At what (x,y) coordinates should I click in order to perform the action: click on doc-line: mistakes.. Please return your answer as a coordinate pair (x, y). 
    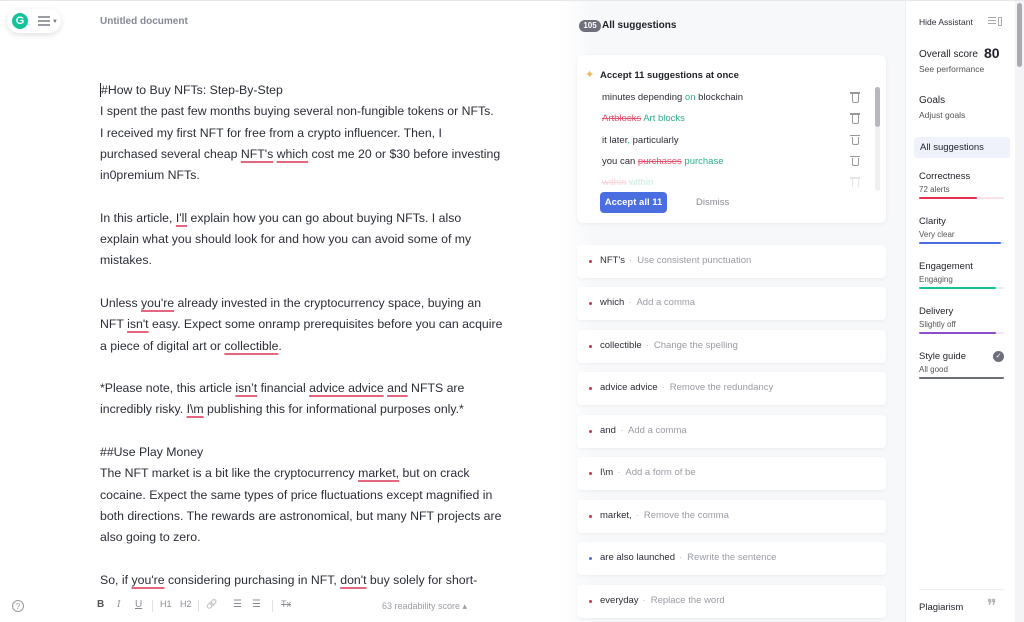
    Looking at the image, I should click on (126, 260).